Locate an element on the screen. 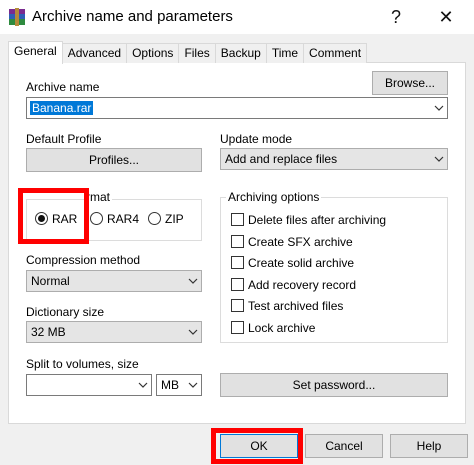 This screenshot has width=474, height=465. create-solid-label: Create solid archive is located at coordinates (301, 263).